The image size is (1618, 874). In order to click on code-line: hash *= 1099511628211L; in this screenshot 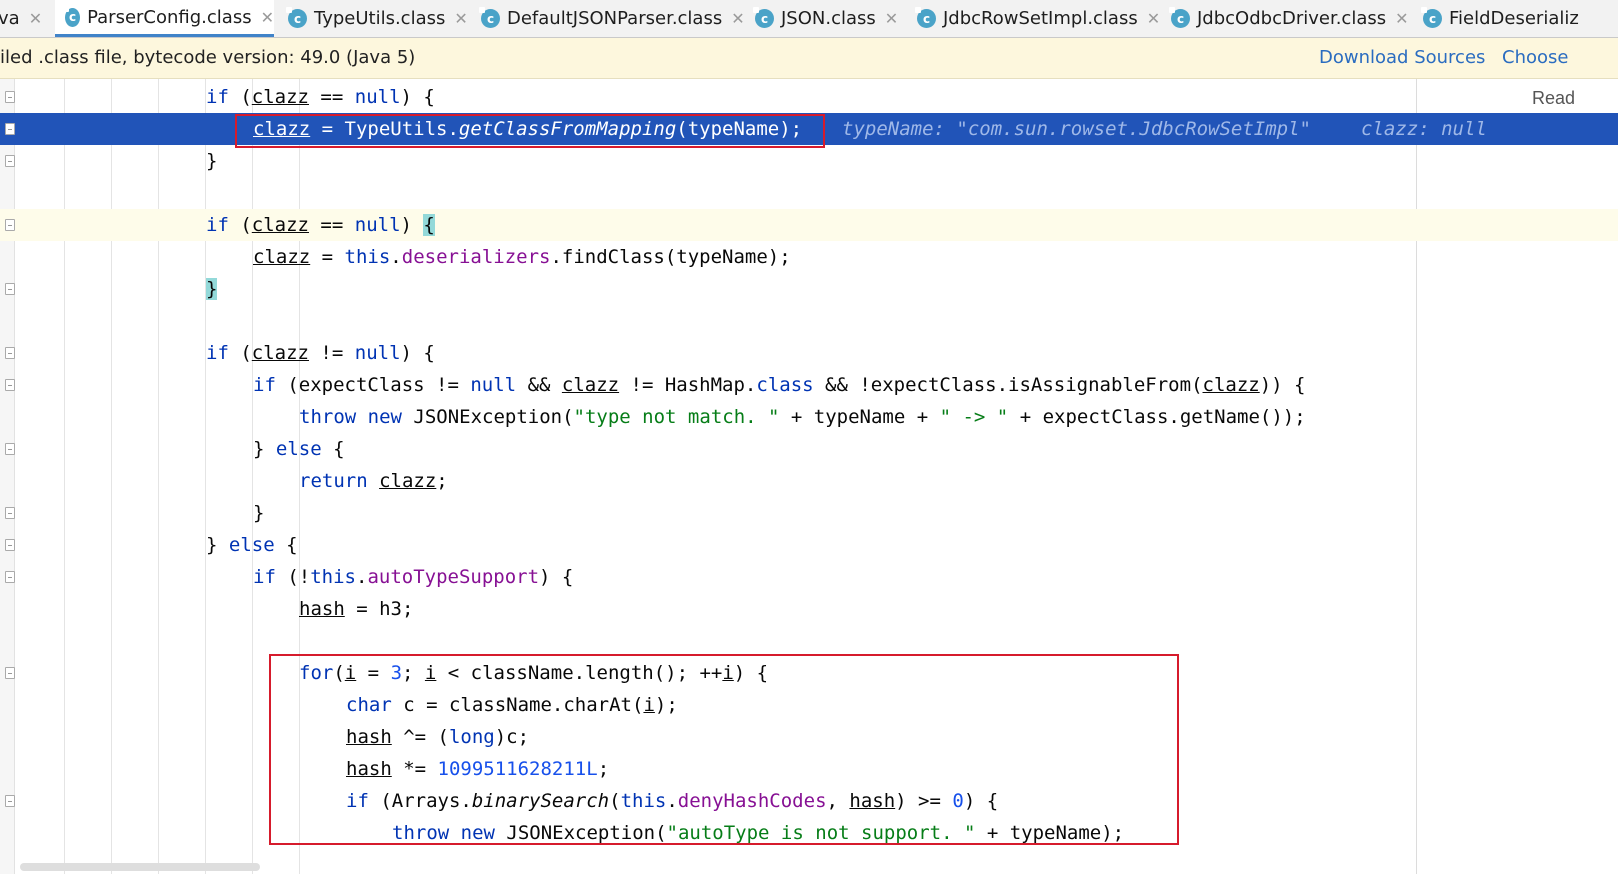, I will do `click(478, 769)`.